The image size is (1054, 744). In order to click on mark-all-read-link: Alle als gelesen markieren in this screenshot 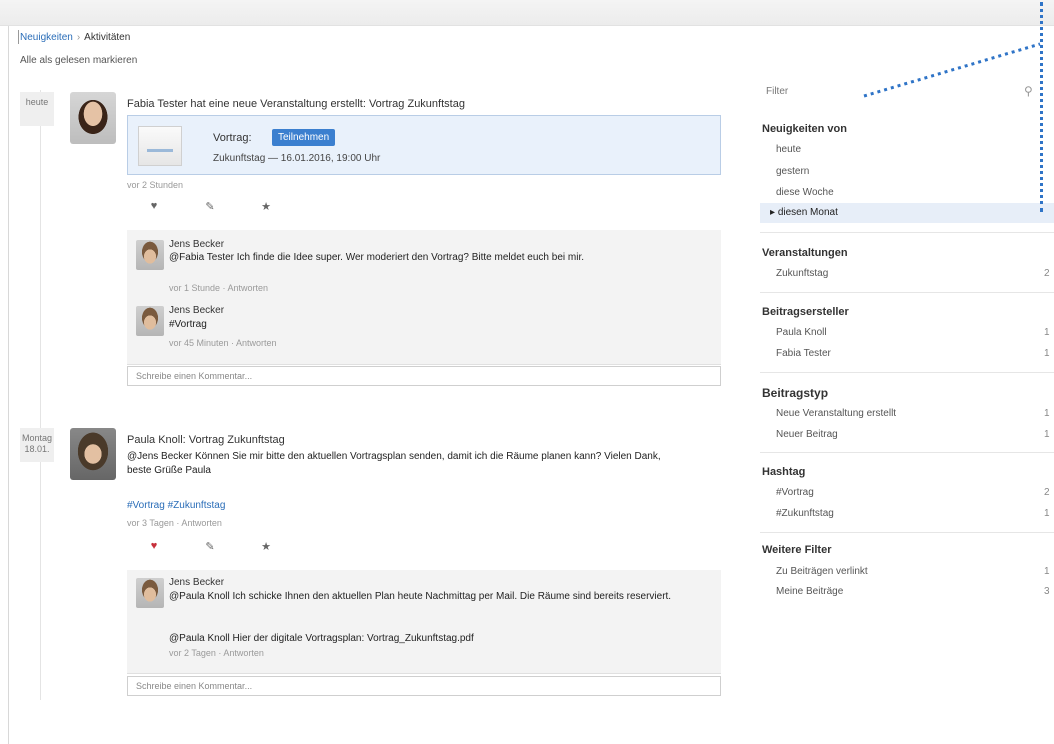, I will do `click(78, 60)`.